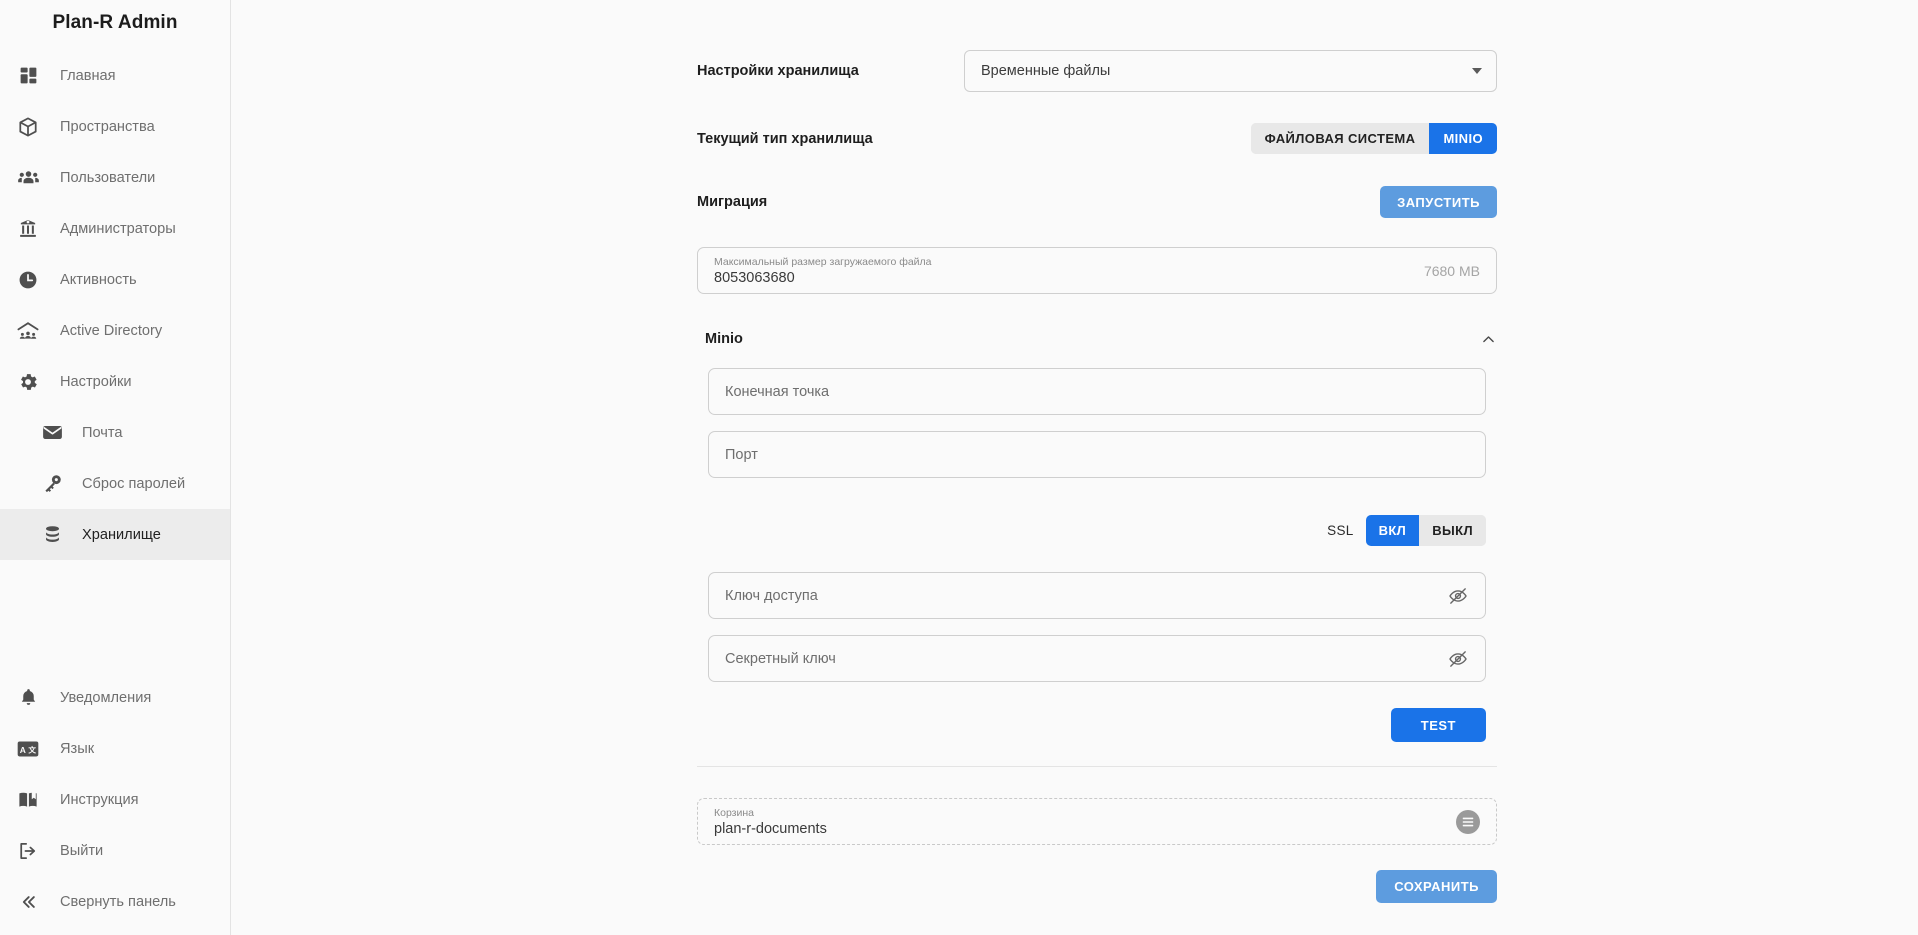  Describe the element at coordinates (28, 127) in the screenshot. I see `cube-icon` at that location.